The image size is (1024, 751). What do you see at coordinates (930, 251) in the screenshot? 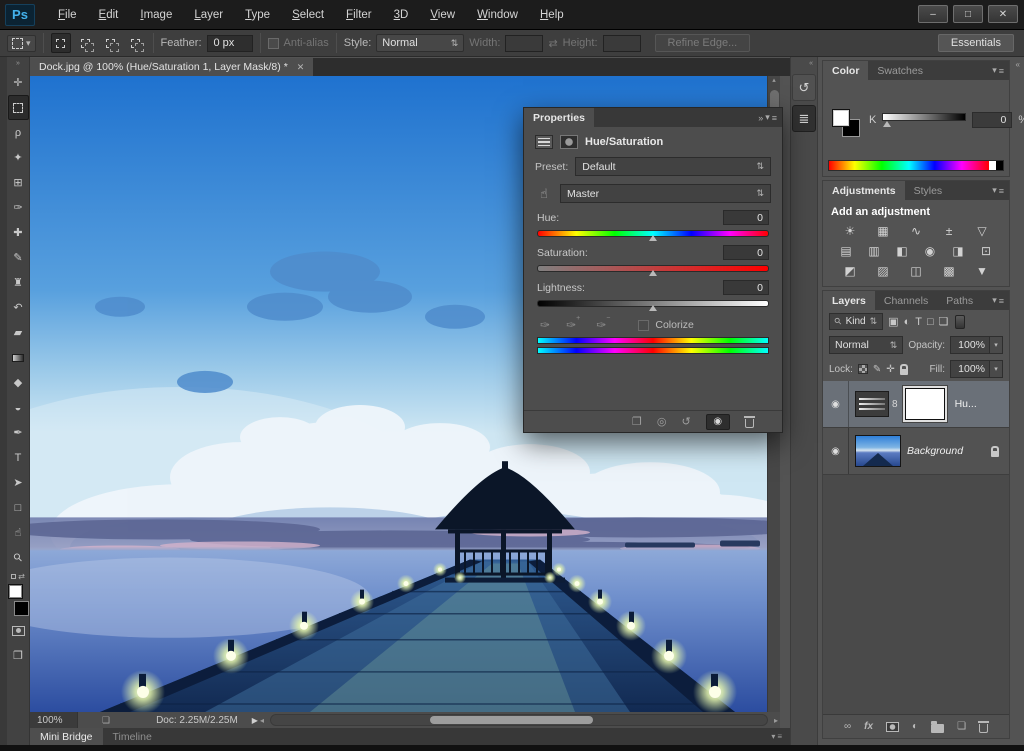
I see `photo-filter-icon: ◉` at bounding box center [930, 251].